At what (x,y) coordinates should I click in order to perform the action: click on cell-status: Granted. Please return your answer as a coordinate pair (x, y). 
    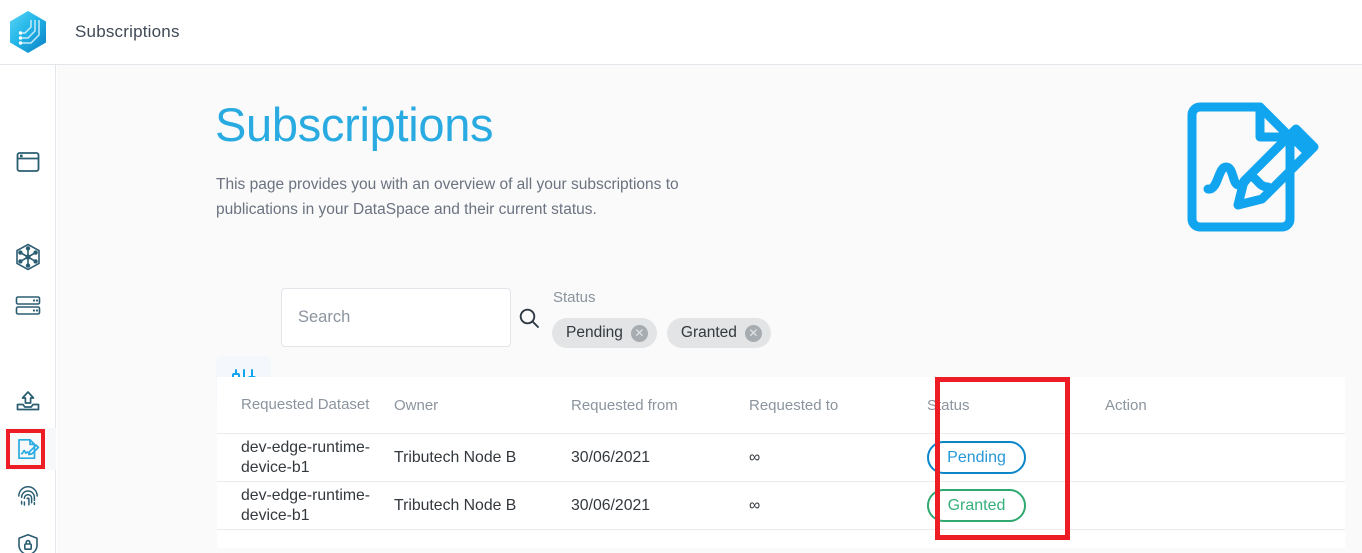
    Looking at the image, I should click on (1016, 505).